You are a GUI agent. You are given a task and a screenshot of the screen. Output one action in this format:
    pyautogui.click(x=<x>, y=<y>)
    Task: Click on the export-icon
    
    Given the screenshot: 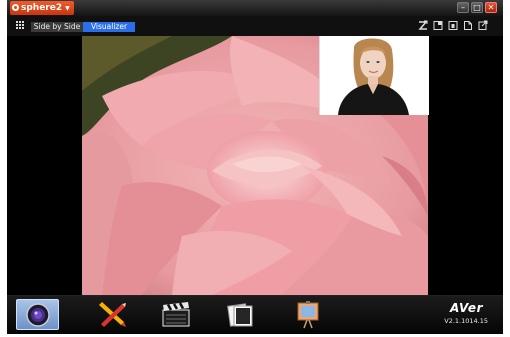 What is the action you would take?
    pyautogui.click(x=483, y=25)
    